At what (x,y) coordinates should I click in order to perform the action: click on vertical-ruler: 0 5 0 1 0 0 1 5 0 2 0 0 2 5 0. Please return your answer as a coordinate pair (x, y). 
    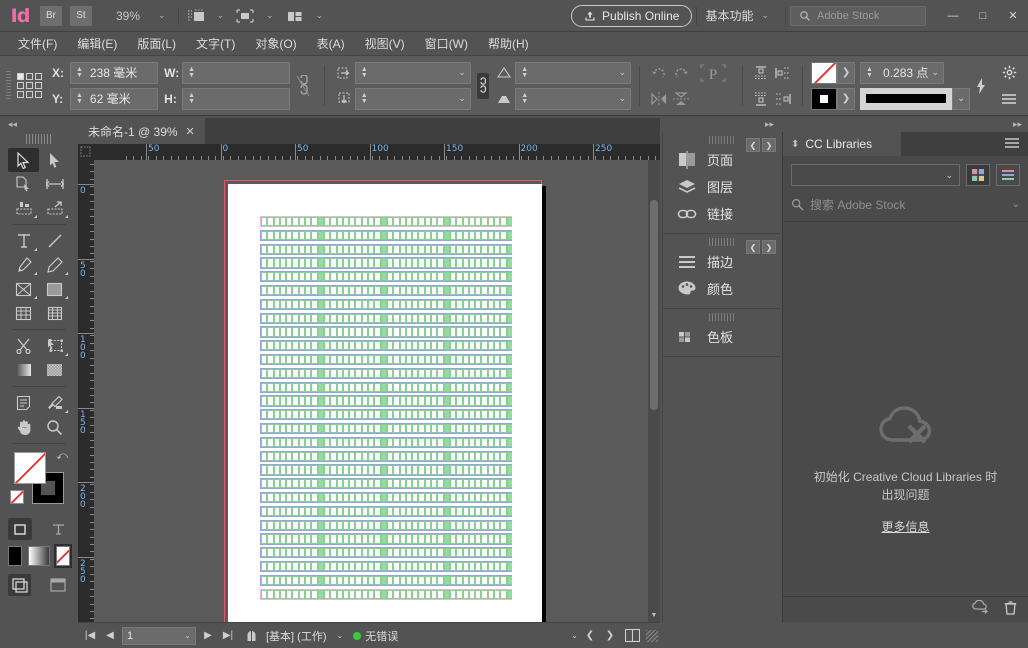
    Looking at the image, I should click on (86, 391).